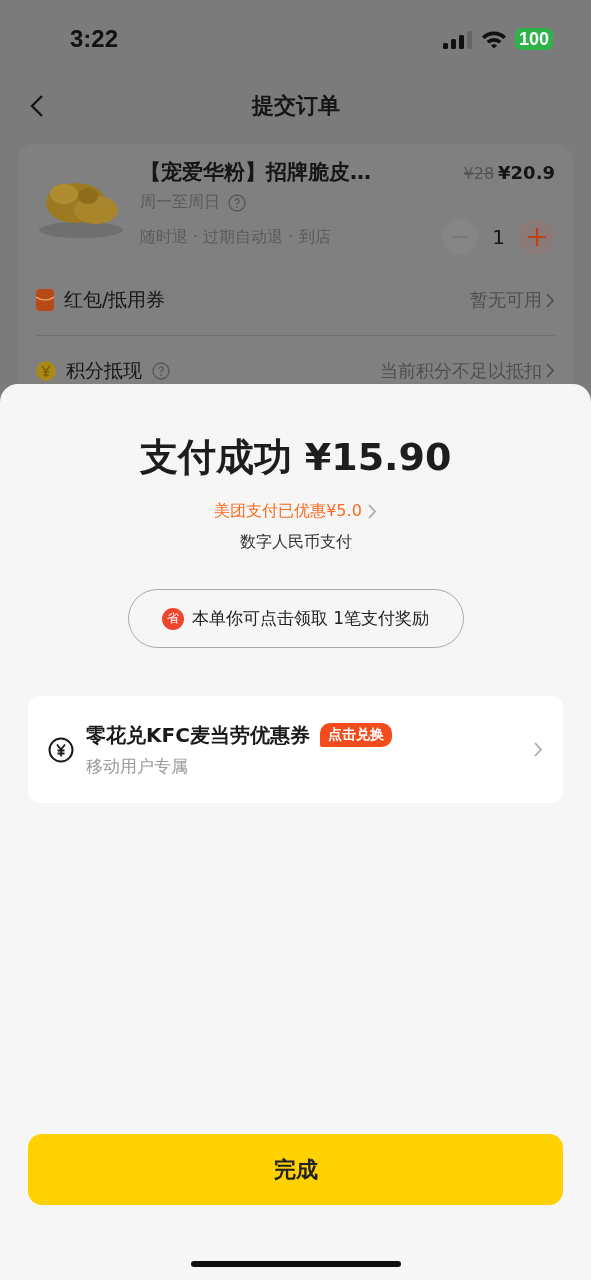 The width and height of the screenshot is (591, 1280). What do you see at coordinates (295, 542) in the screenshot?
I see `payment-method: 数字人民币支付` at bounding box center [295, 542].